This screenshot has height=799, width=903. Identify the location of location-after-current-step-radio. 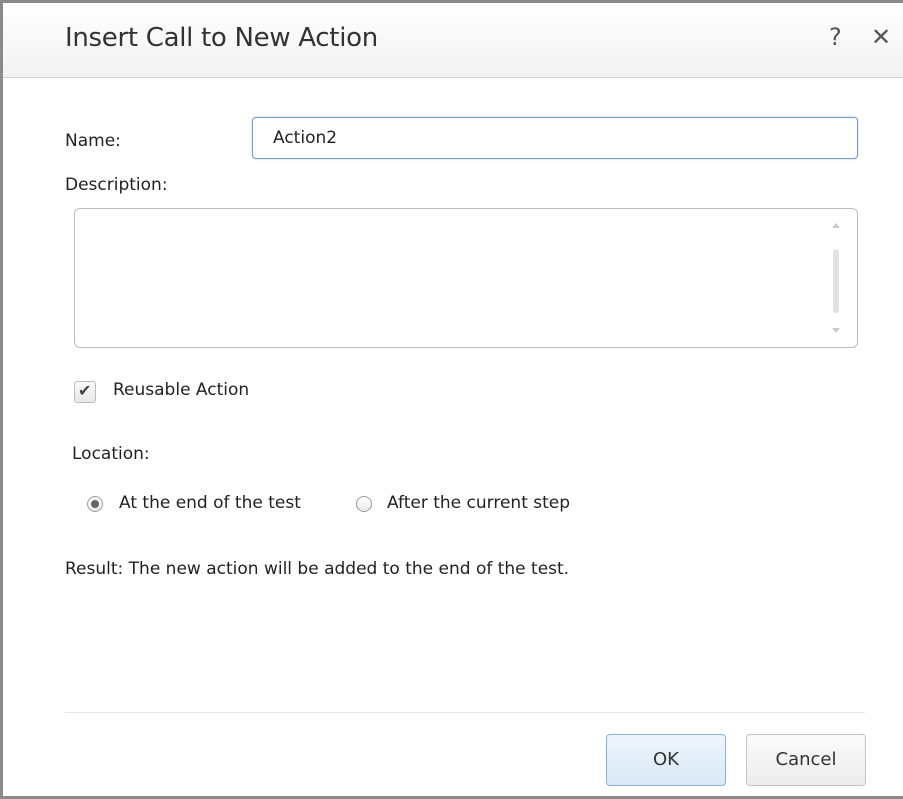
(364, 504).